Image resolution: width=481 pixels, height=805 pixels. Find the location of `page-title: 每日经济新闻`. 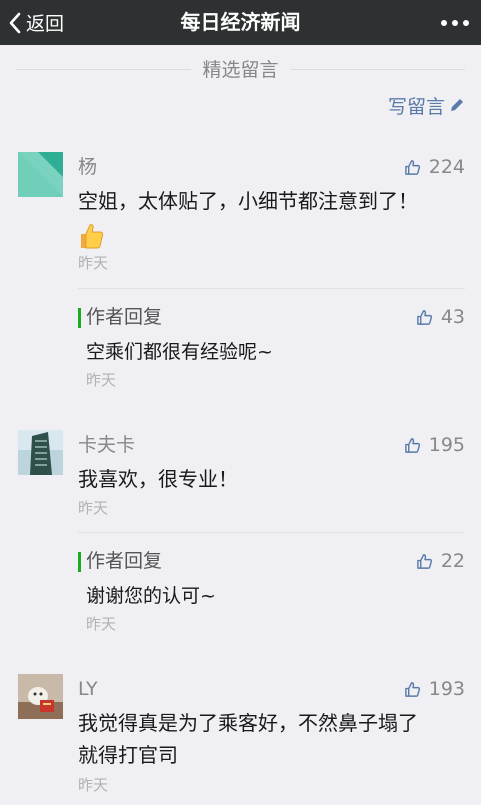

page-title: 每日经济新闻 is located at coordinates (240, 22).